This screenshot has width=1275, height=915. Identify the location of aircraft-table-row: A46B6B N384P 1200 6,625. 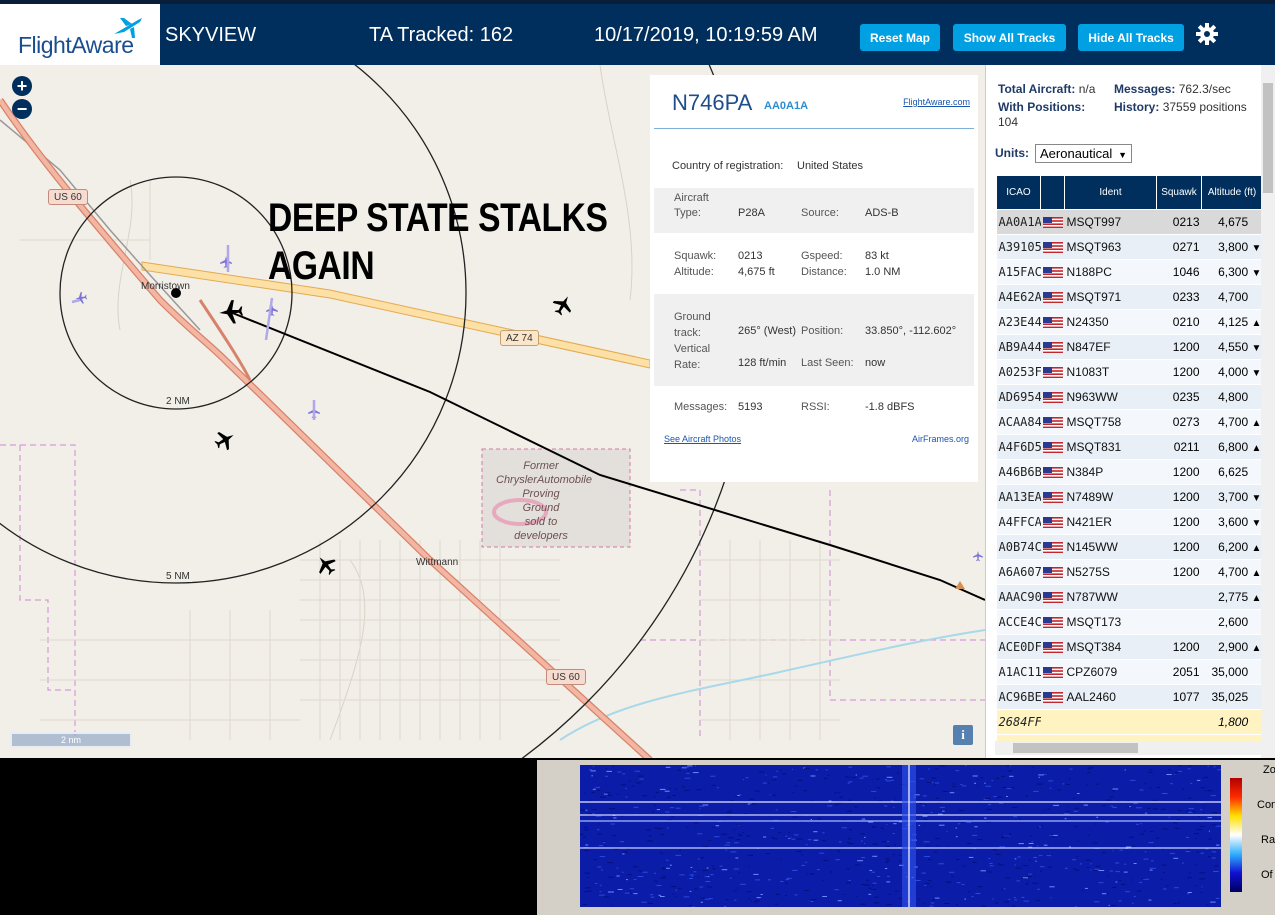
(1129, 472).